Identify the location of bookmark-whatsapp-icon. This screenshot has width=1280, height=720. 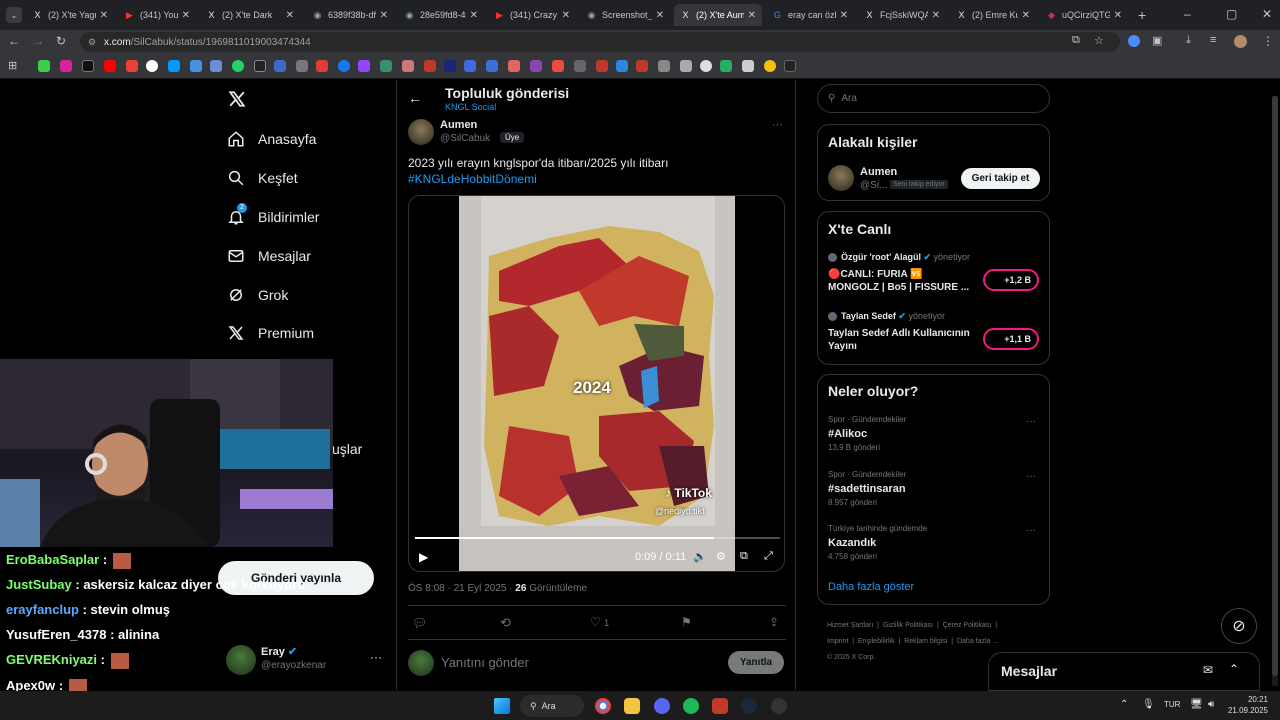
(238, 66).